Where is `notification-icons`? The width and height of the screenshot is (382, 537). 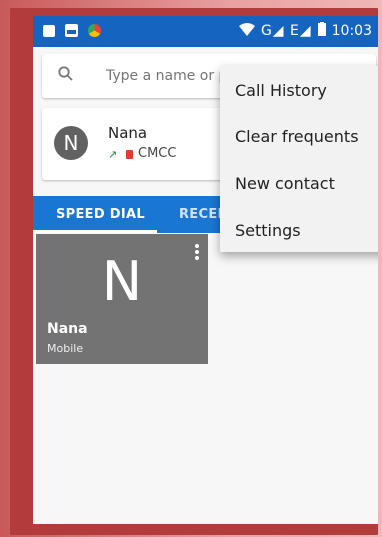
notification-icons is located at coordinates (72, 30).